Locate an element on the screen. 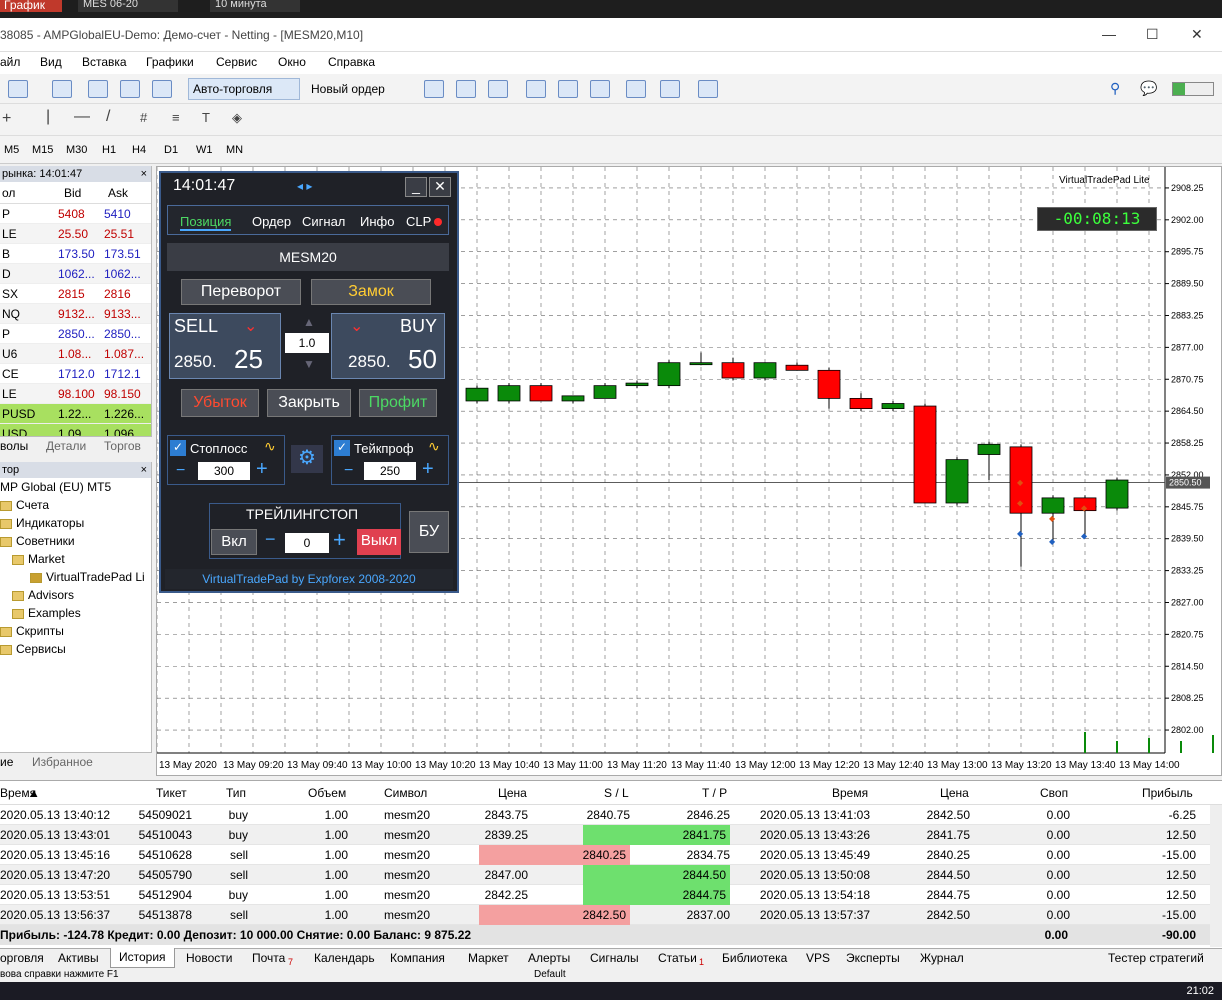 The width and height of the screenshot is (1222, 1000). tf-h4: H4 is located at coordinates (139, 150).